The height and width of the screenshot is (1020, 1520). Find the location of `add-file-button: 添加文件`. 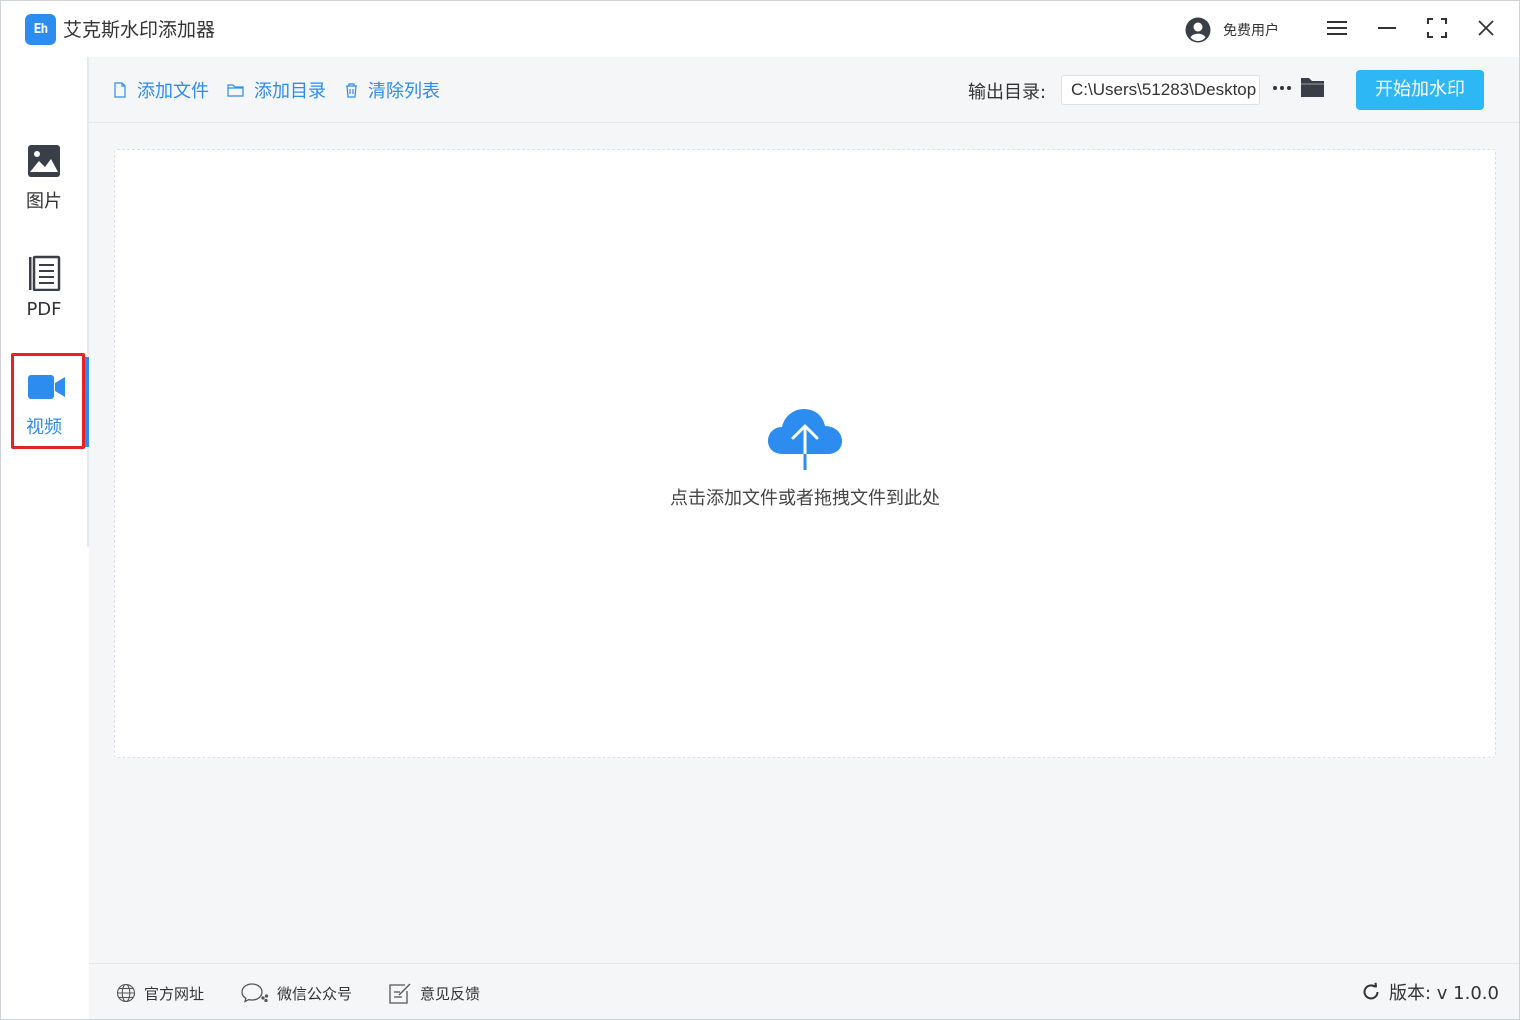

add-file-button: 添加文件 is located at coordinates (161, 90).